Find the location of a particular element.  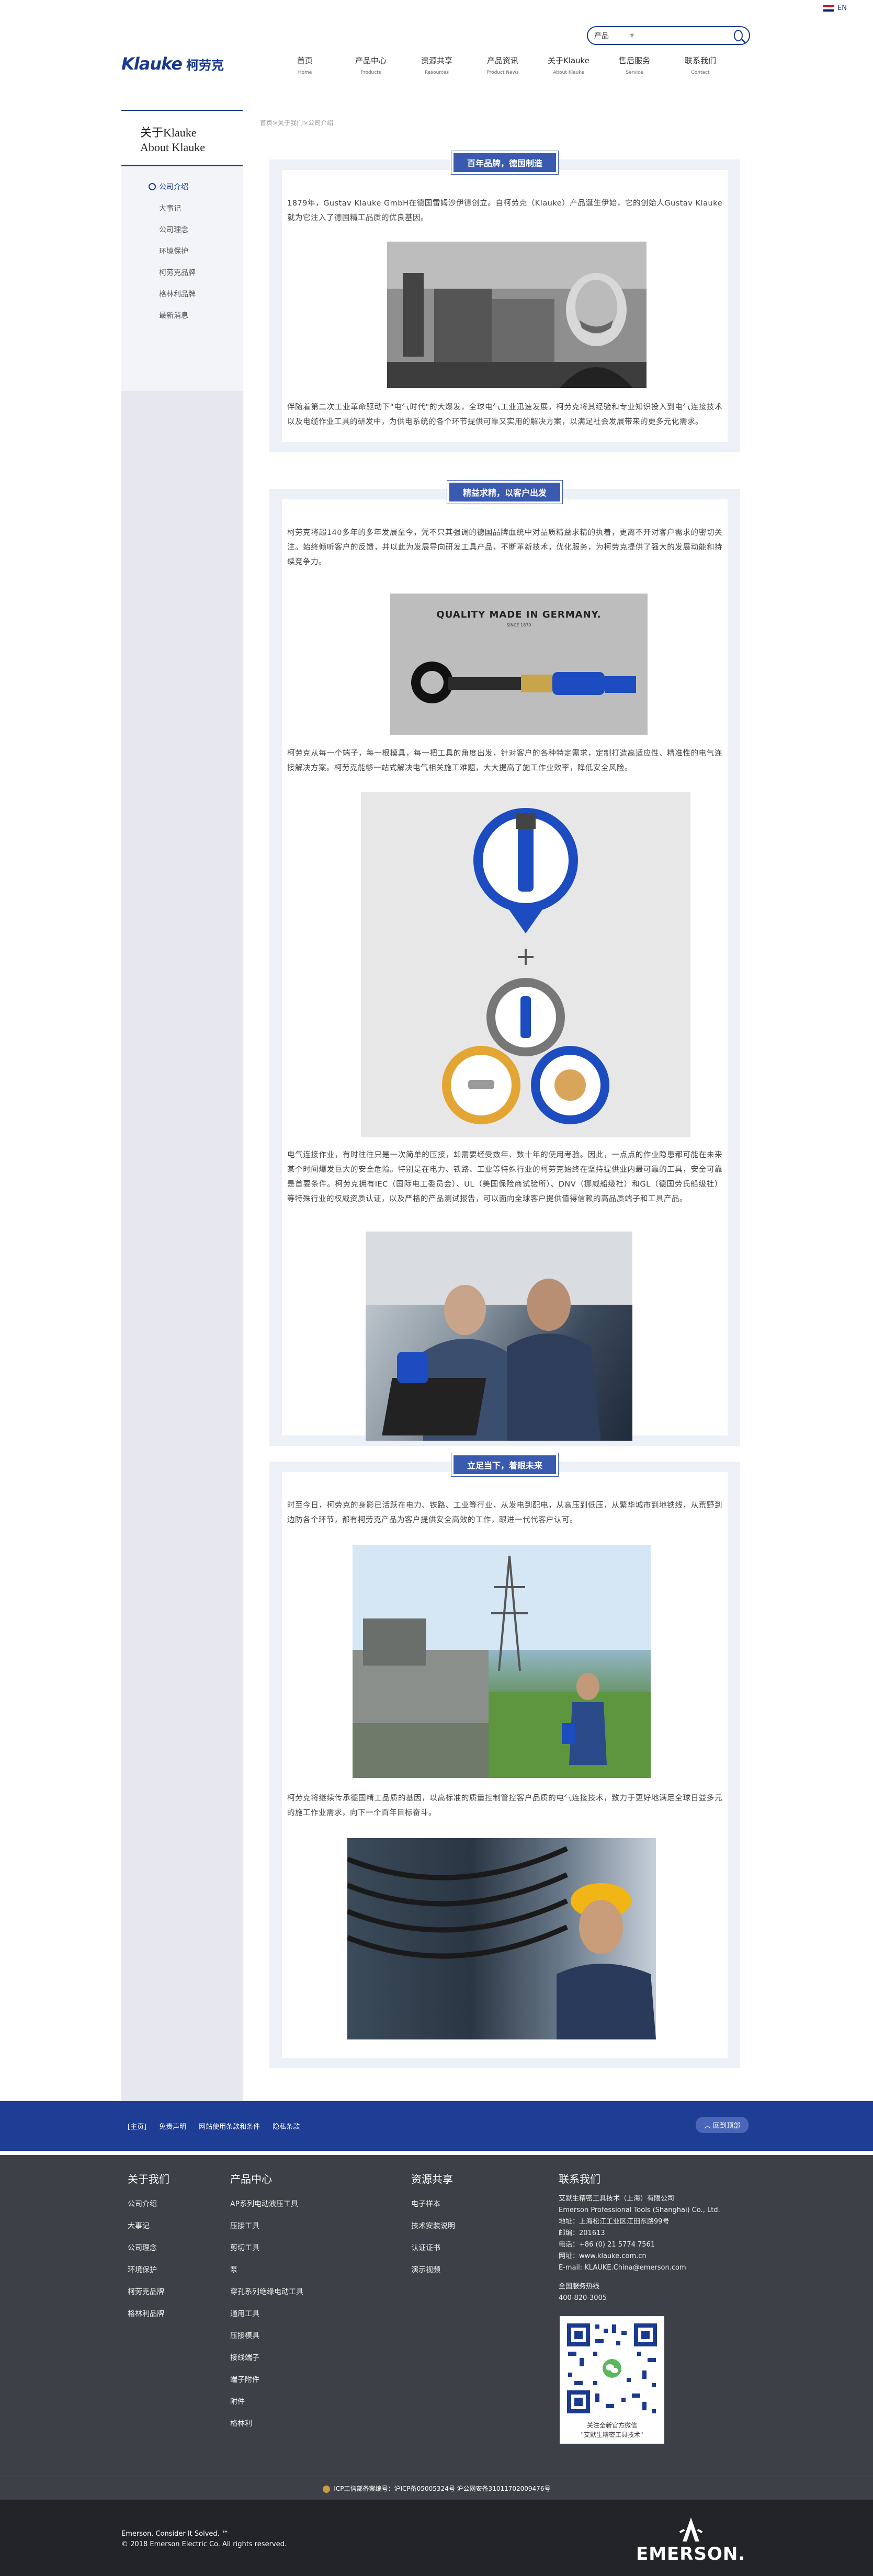

contact-spacer is located at coordinates (647, 2277).